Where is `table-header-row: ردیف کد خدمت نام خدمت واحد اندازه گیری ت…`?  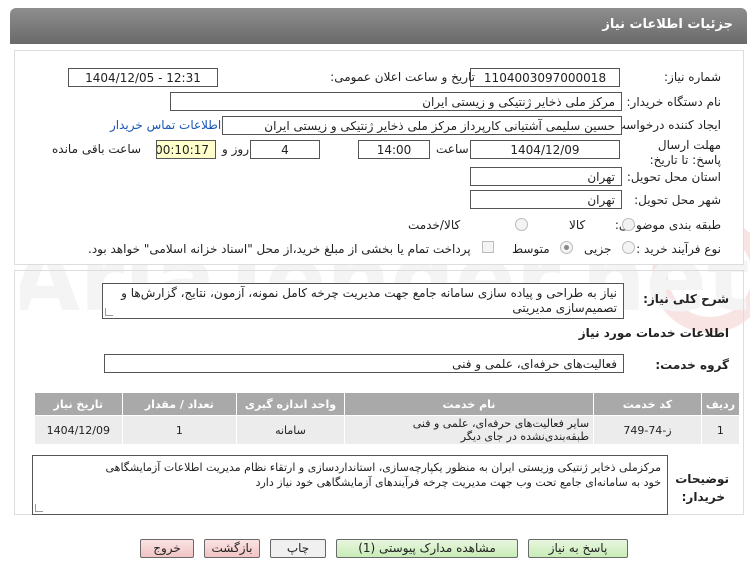 table-header-row: ردیف کد خدمت نام خدمت واحد اندازه گیری ت… is located at coordinates (387, 404).